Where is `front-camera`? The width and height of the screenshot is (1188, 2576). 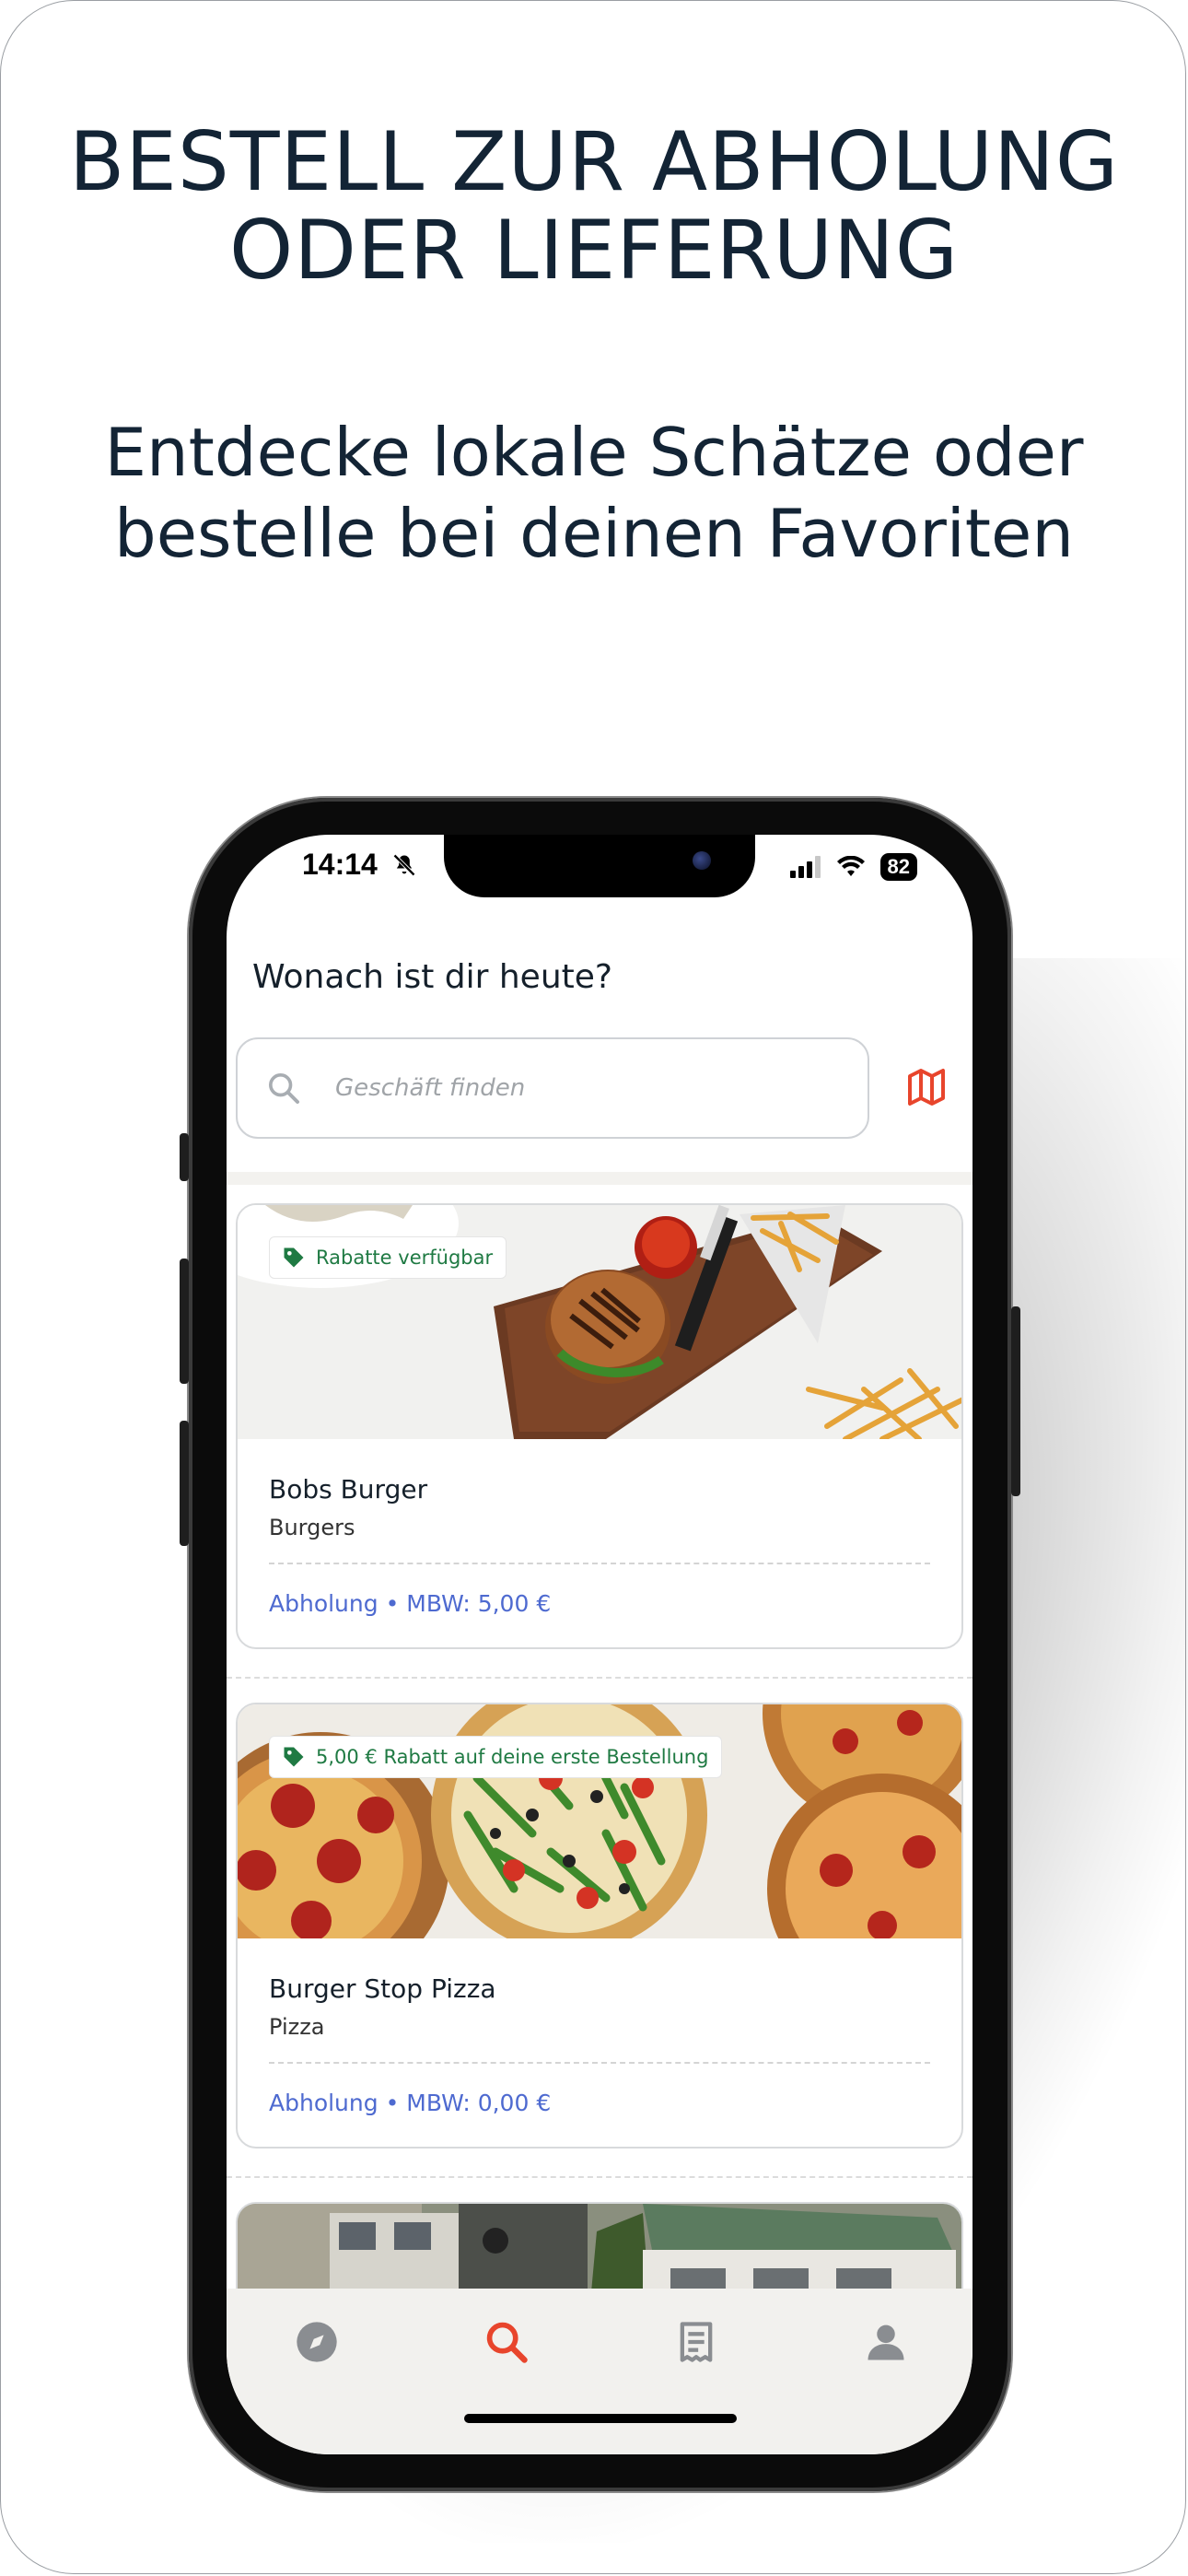
front-camera is located at coordinates (702, 860).